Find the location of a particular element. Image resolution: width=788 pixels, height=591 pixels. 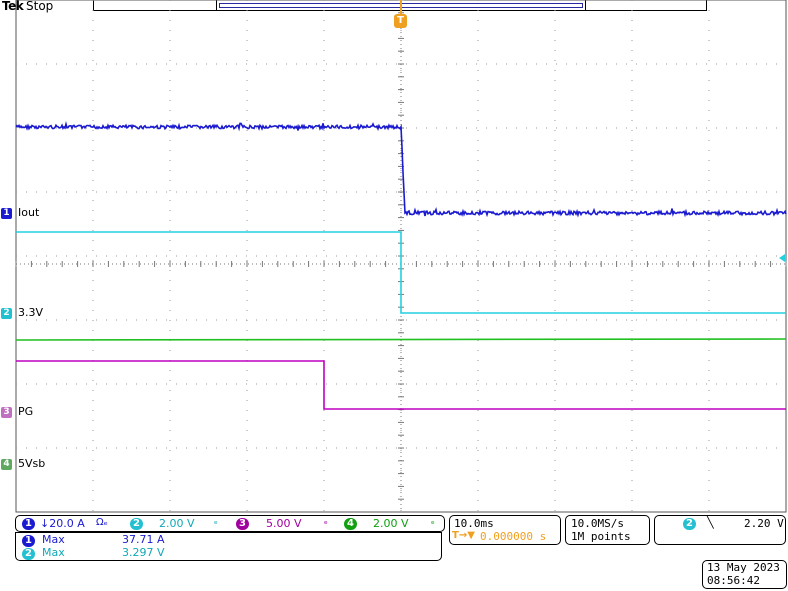

ch4-5vsb-trace is located at coordinates (401, 339).